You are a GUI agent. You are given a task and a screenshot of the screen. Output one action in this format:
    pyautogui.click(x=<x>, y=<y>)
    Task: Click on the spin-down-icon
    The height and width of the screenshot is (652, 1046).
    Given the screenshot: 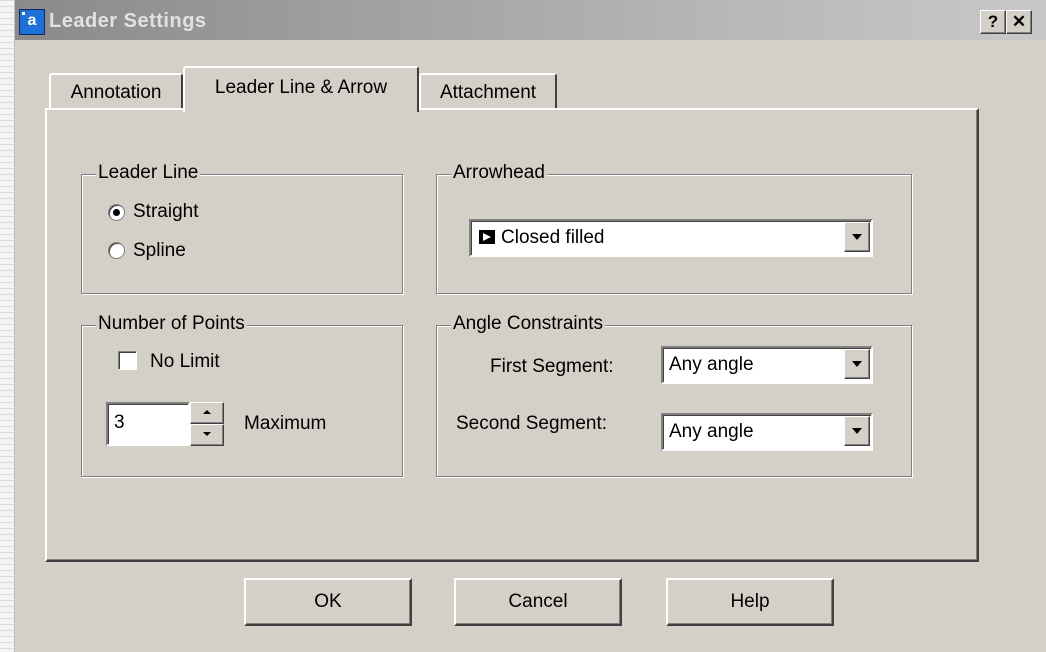 What is the action you would take?
    pyautogui.click(x=207, y=435)
    